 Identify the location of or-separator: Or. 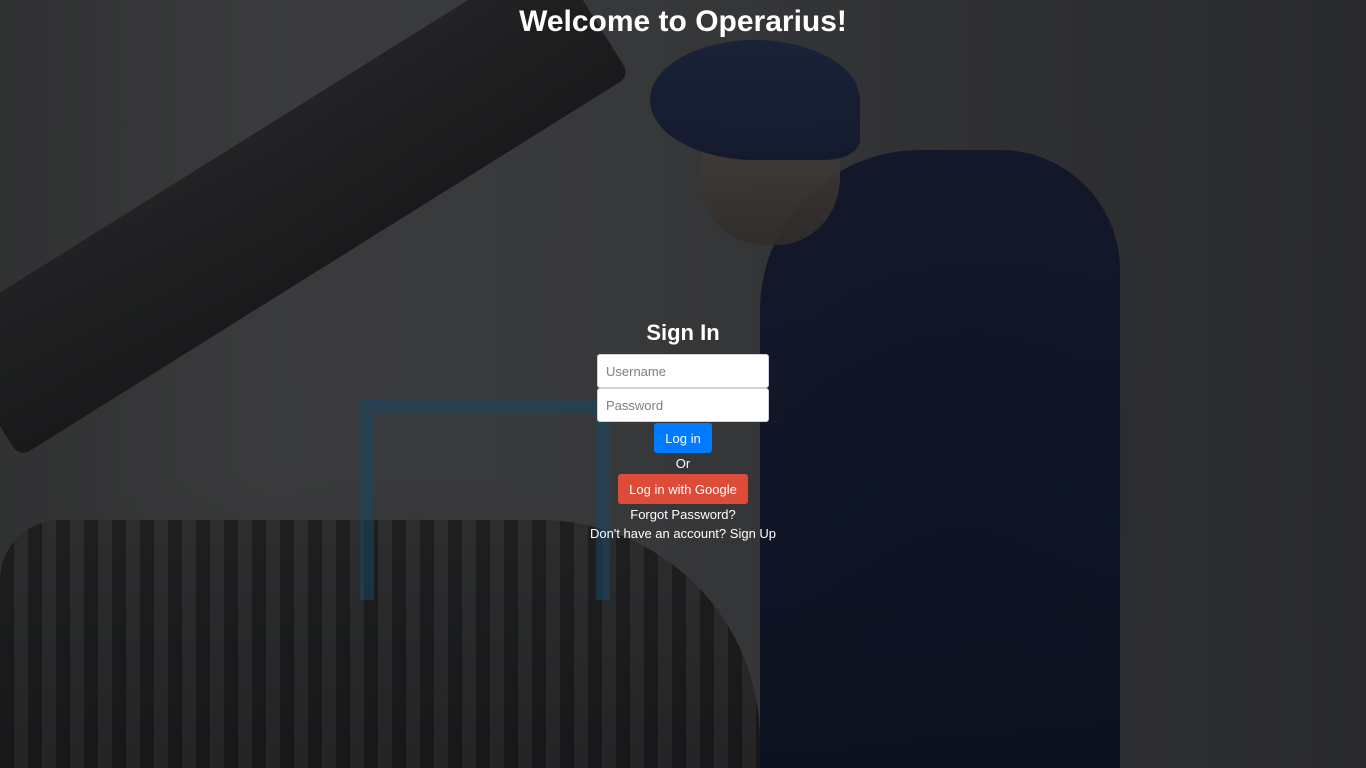
(683, 463).